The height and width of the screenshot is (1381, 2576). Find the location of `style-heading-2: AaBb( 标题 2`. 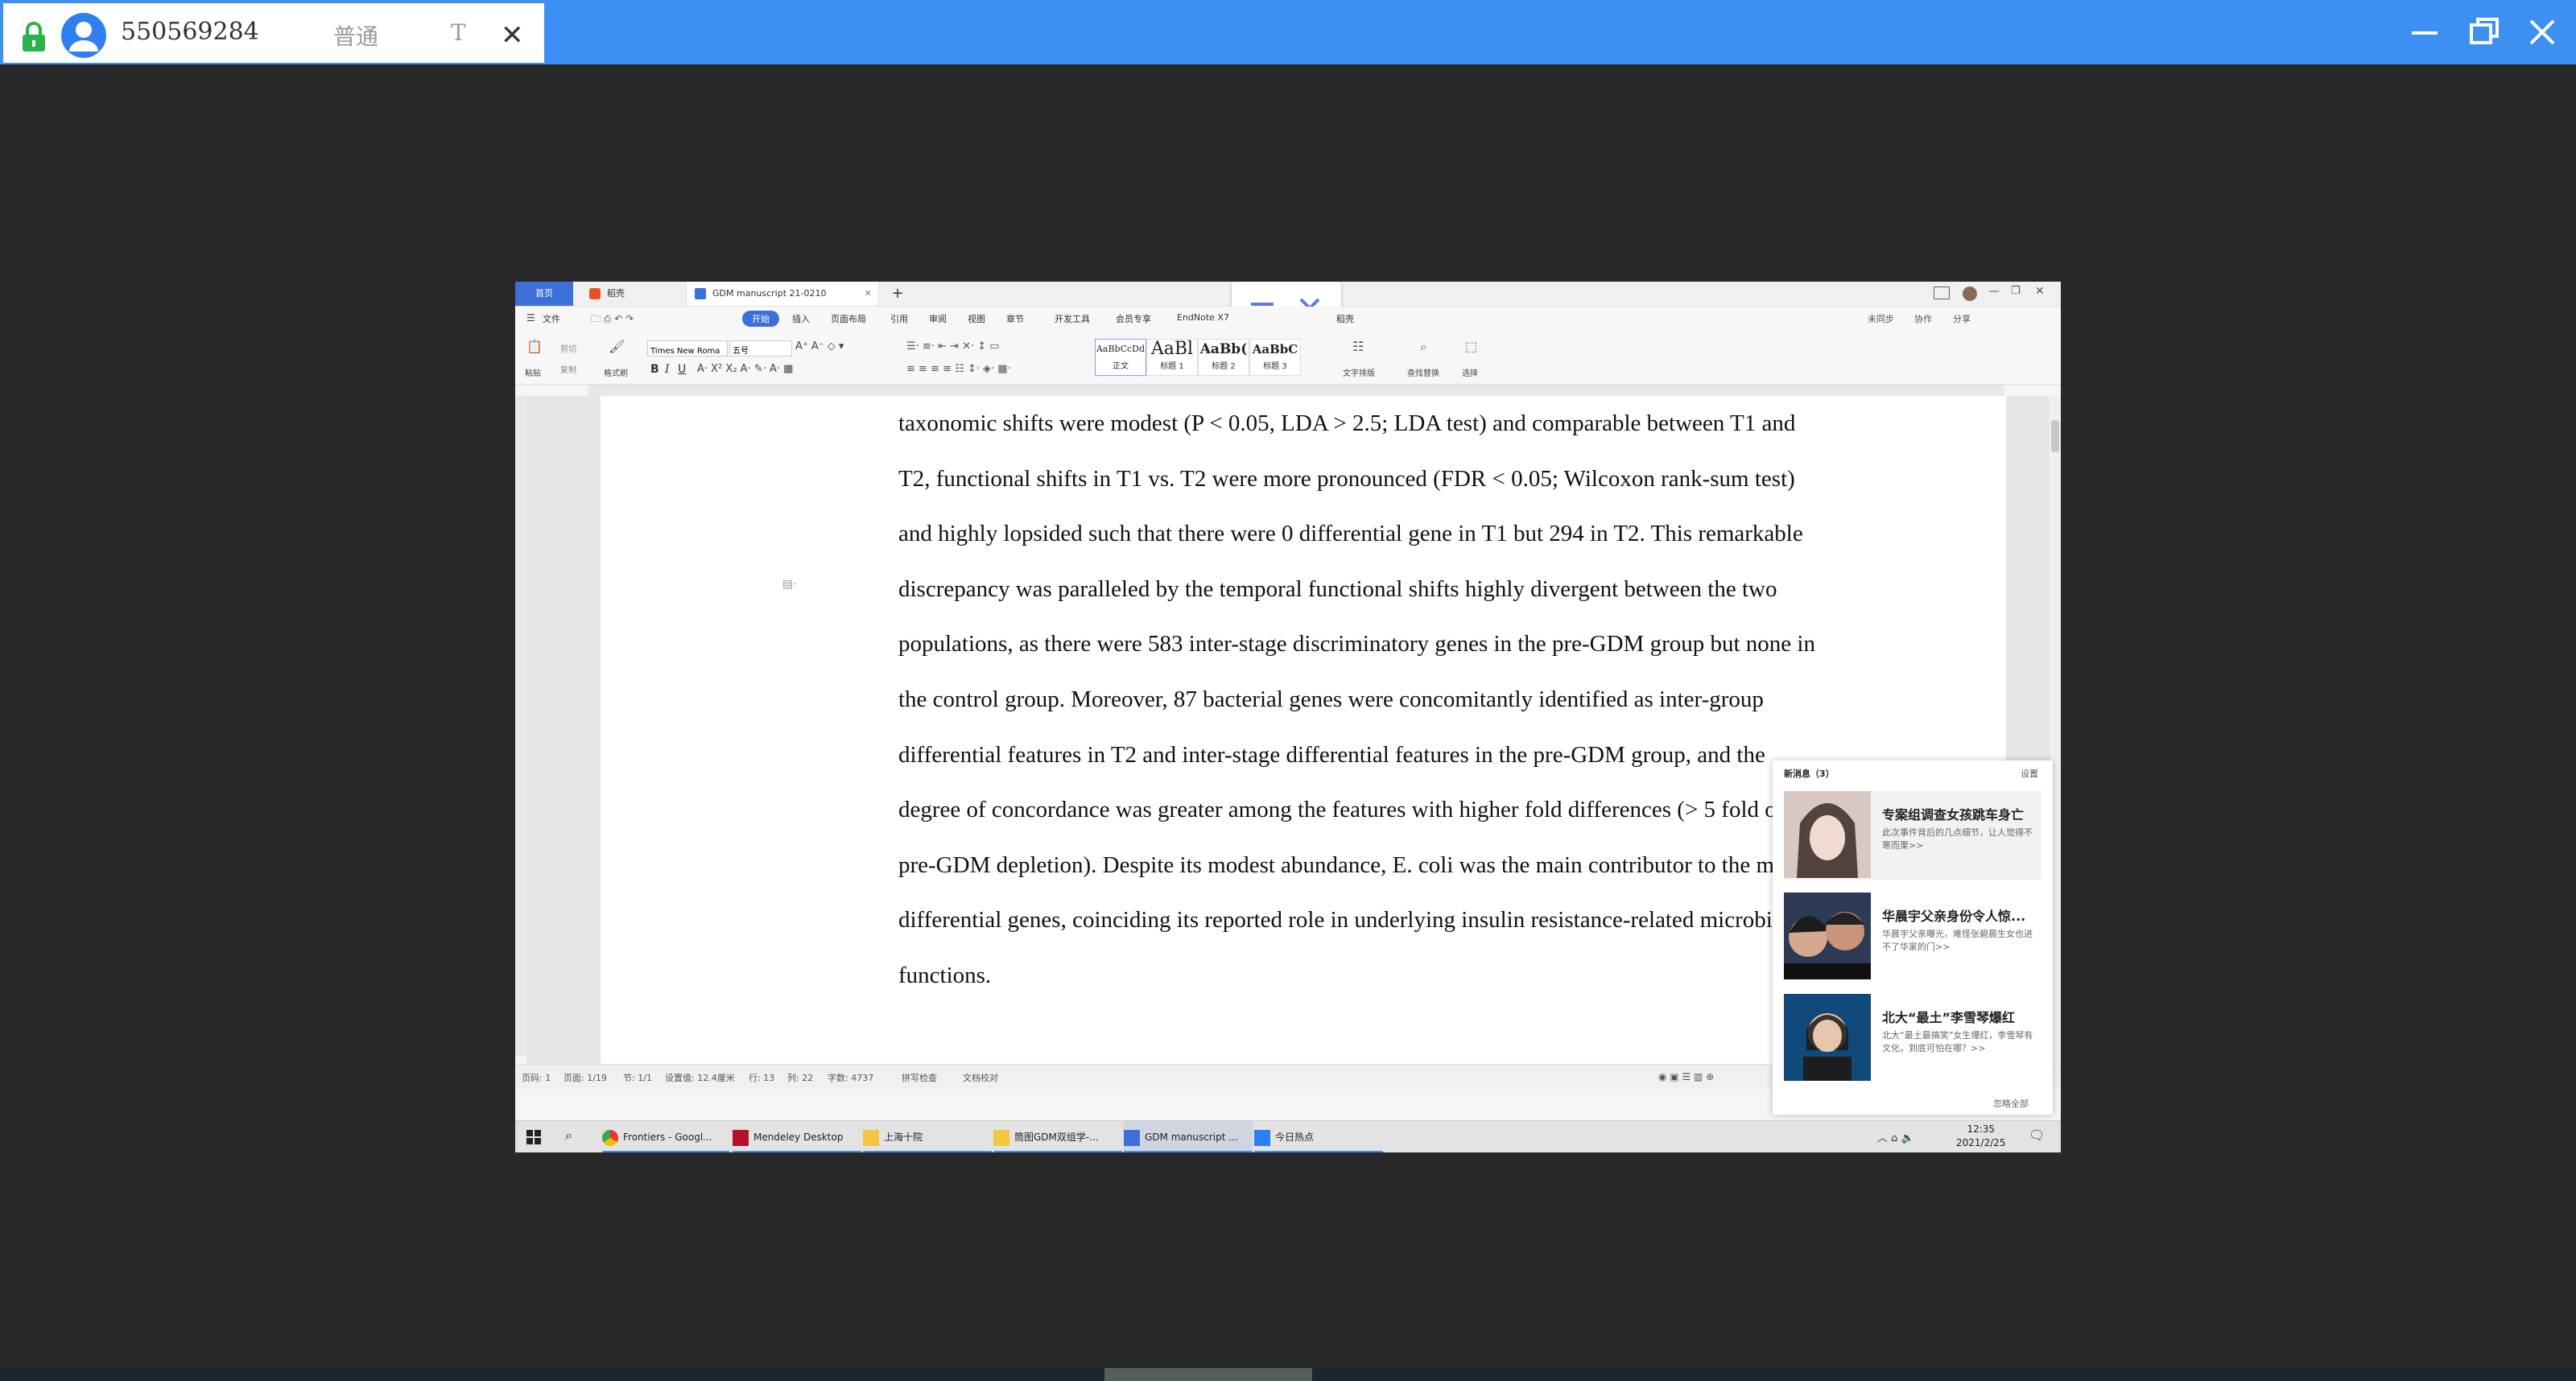

style-heading-2: AaBb( 标题 2 is located at coordinates (1223, 357).